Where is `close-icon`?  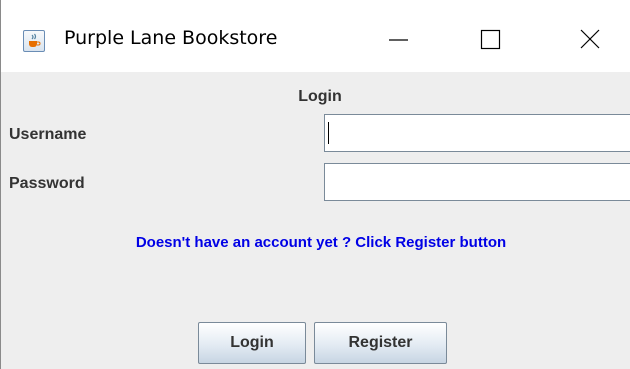
close-icon is located at coordinates (590, 39).